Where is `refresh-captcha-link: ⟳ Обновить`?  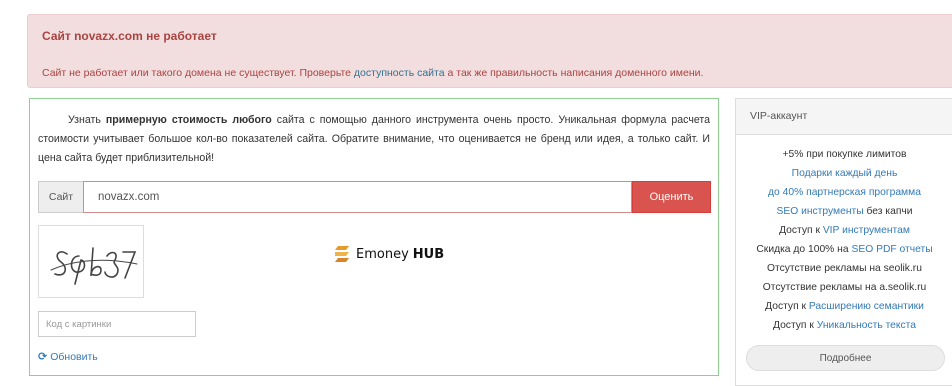 refresh-captcha-link: ⟳ Обновить is located at coordinates (68, 357).